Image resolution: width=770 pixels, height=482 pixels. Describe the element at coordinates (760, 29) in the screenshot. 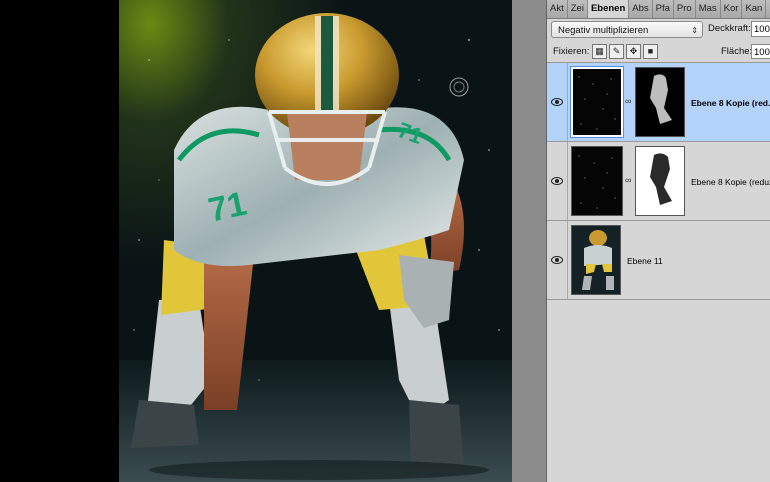

I see `opacity-input: 100%` at that location.